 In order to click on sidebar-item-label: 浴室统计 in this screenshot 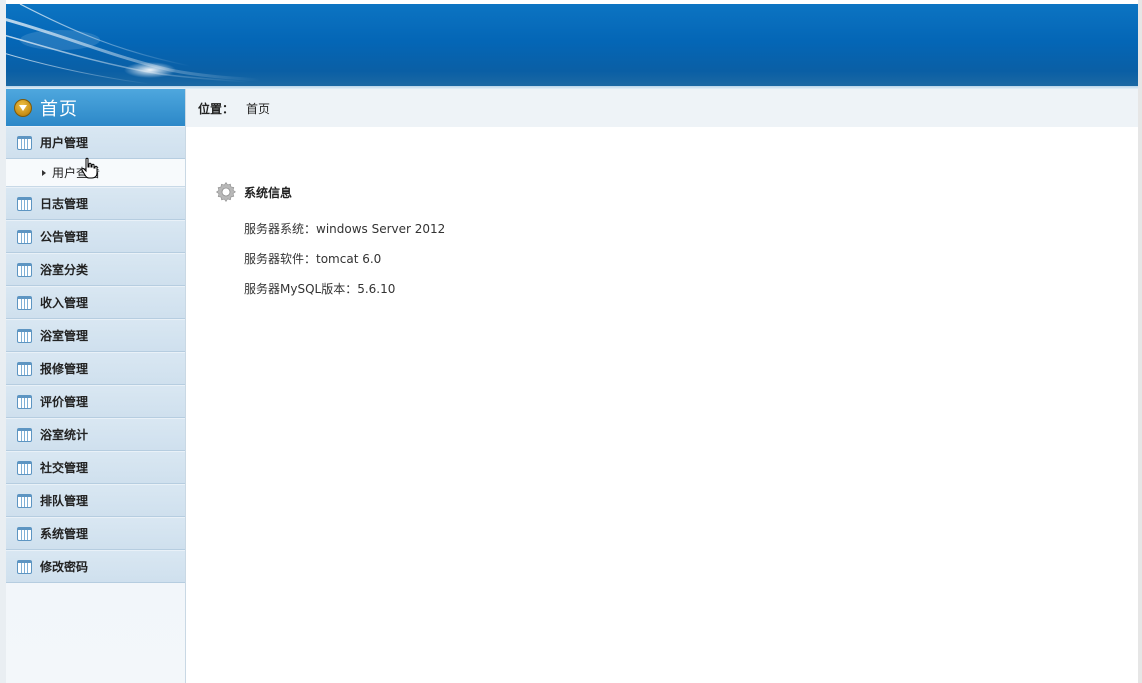, I will do `click(64, 435)`.